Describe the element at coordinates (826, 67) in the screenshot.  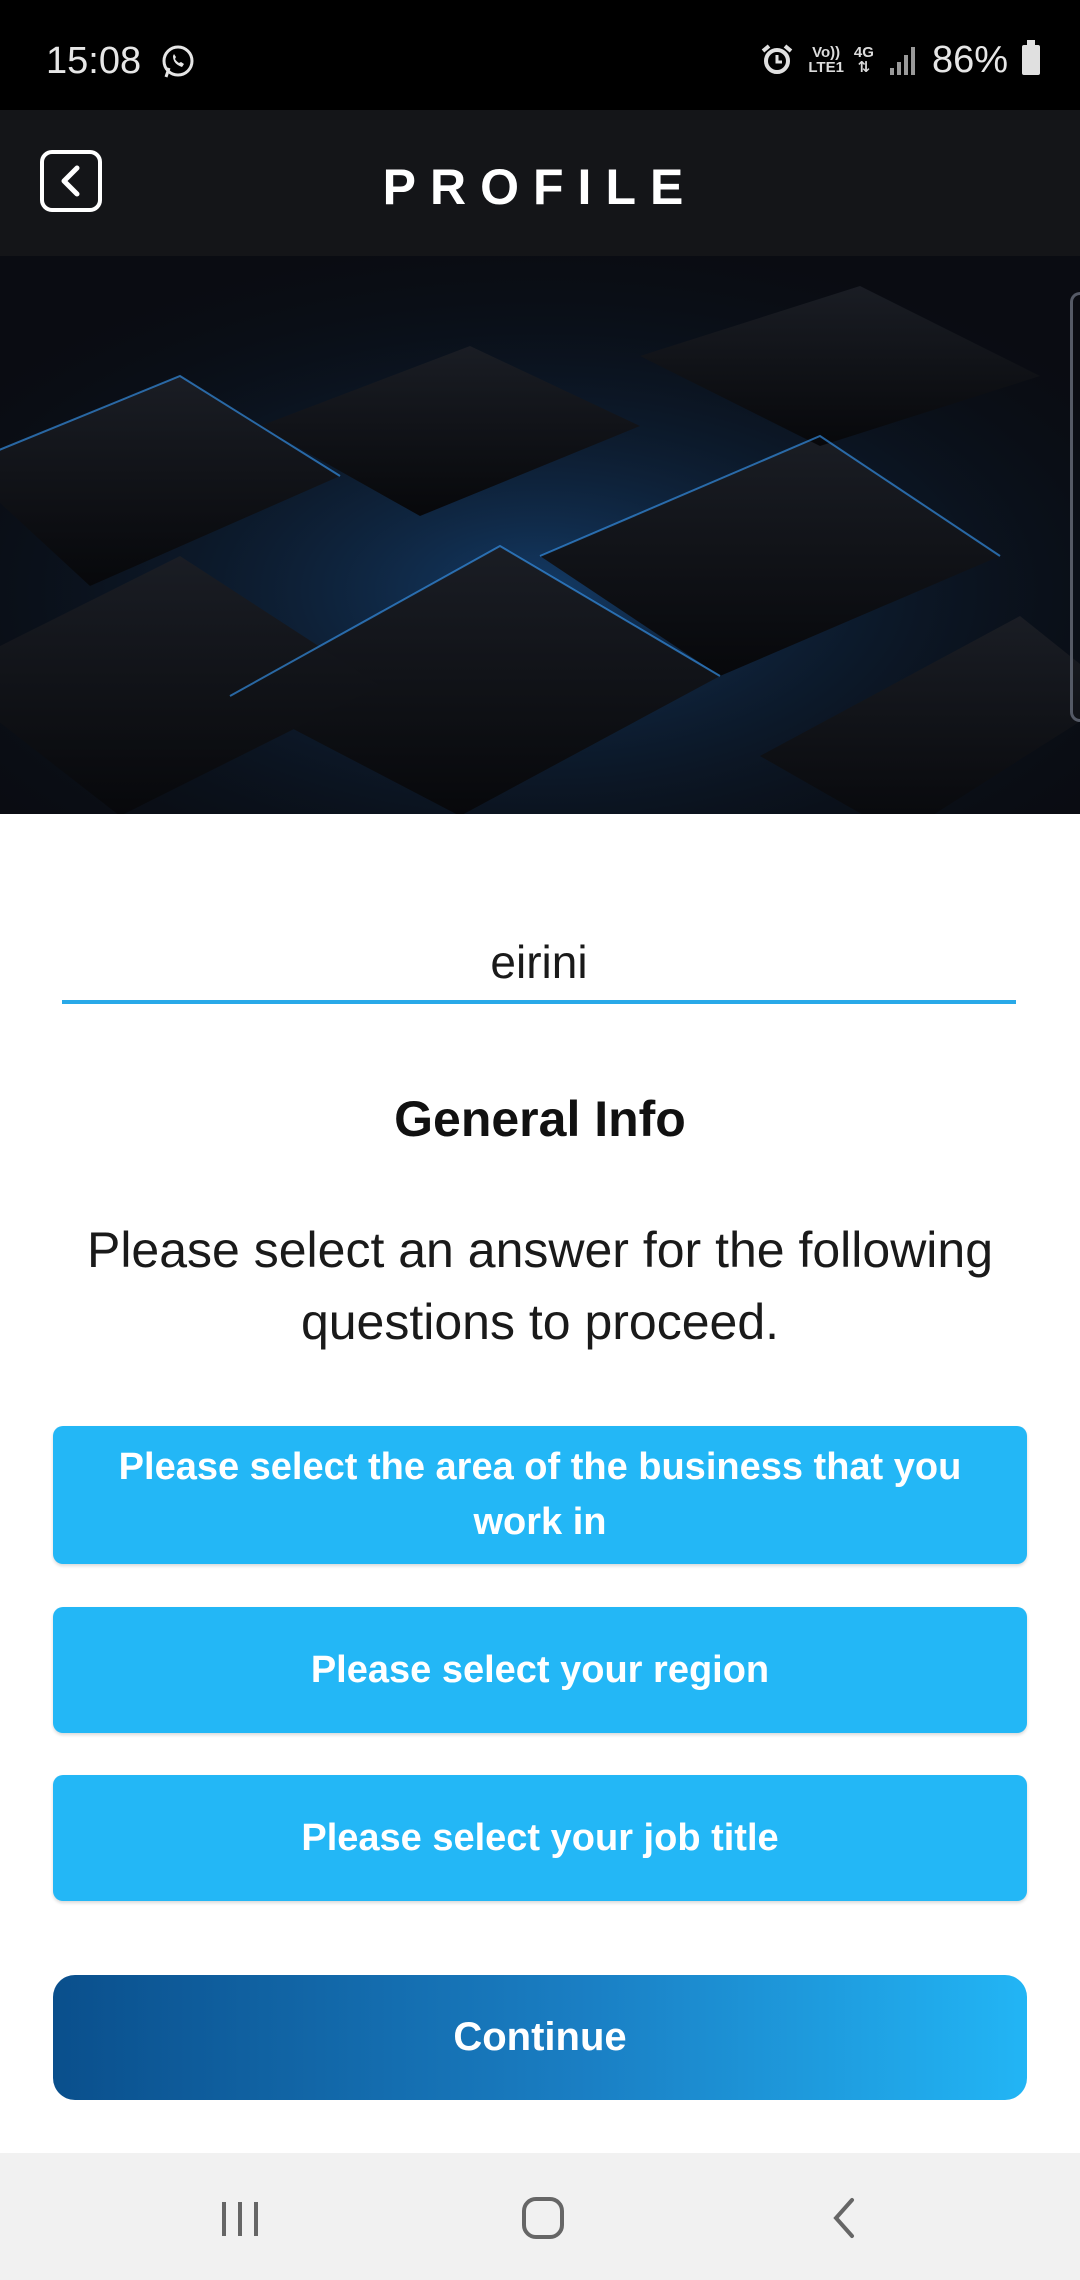
I see `lte-label: LTE1` at that location.